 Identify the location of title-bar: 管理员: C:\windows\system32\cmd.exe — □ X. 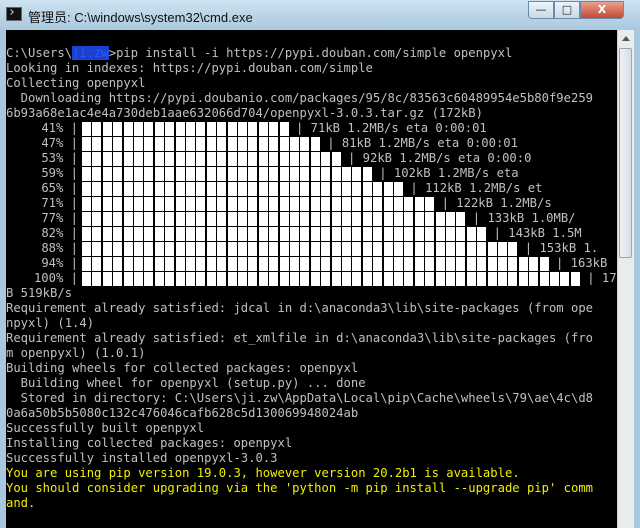
(320, 15).